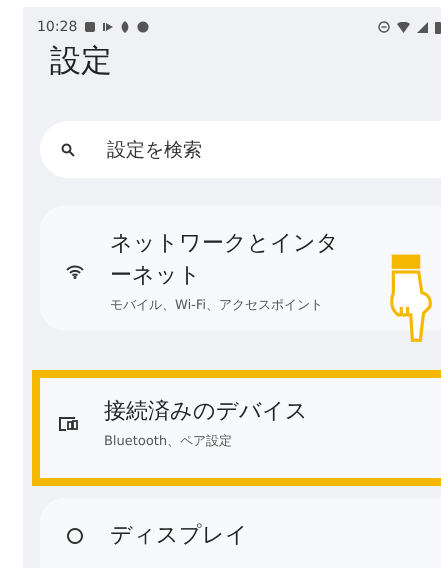 This screenshot has width=441, height=568. What do you see at coordinates (75, 272) in the screenshot?
I see `wifi-icon` at bounding box center [75, 272].